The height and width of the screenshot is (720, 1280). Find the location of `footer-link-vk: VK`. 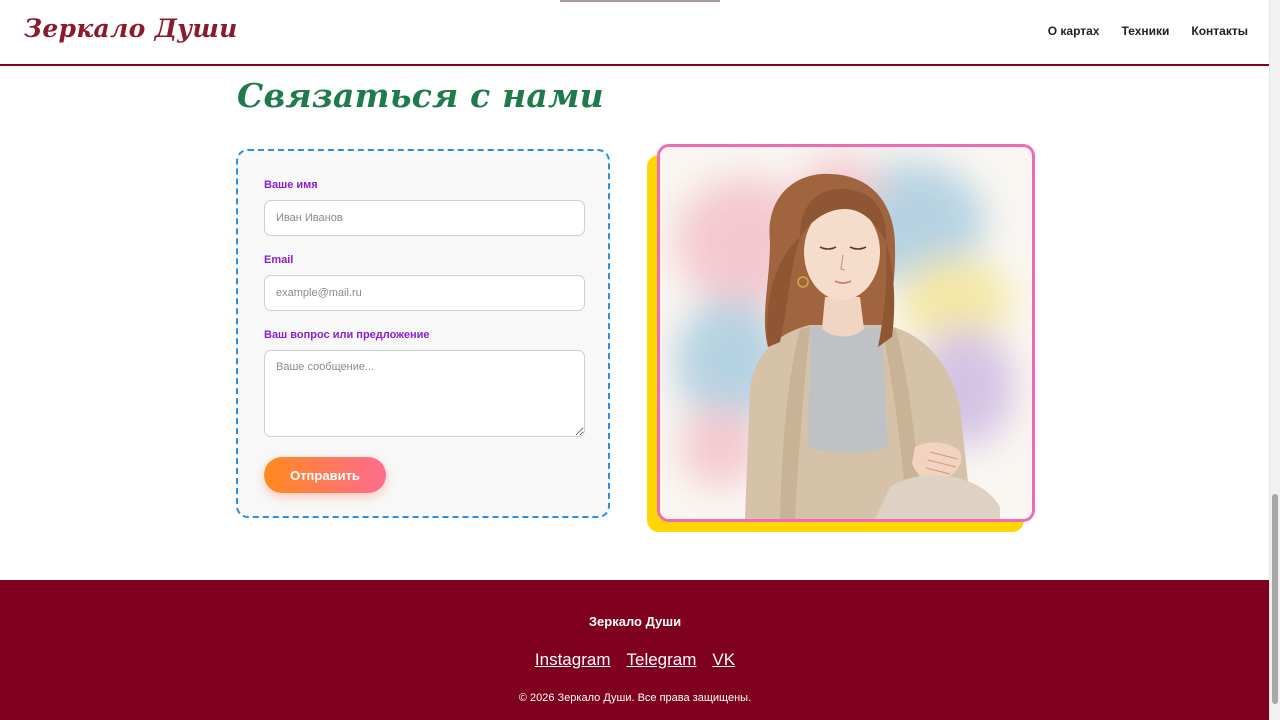

footer-link-vk: VK is located at coordinates (723, 660).